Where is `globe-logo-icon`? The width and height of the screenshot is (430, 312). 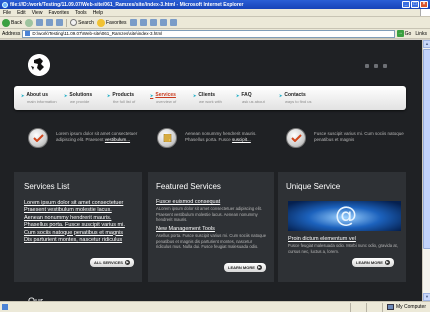 globe-logo-icon is located at coordinates (39, 65).